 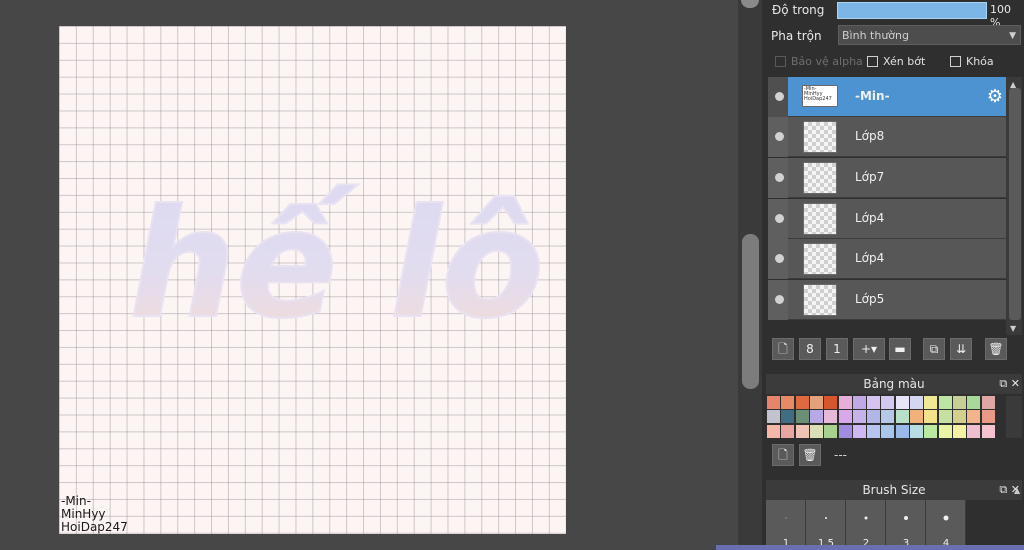 I want to click on layer-list-scrollbar-thumb, so click(x=1015, y=204).